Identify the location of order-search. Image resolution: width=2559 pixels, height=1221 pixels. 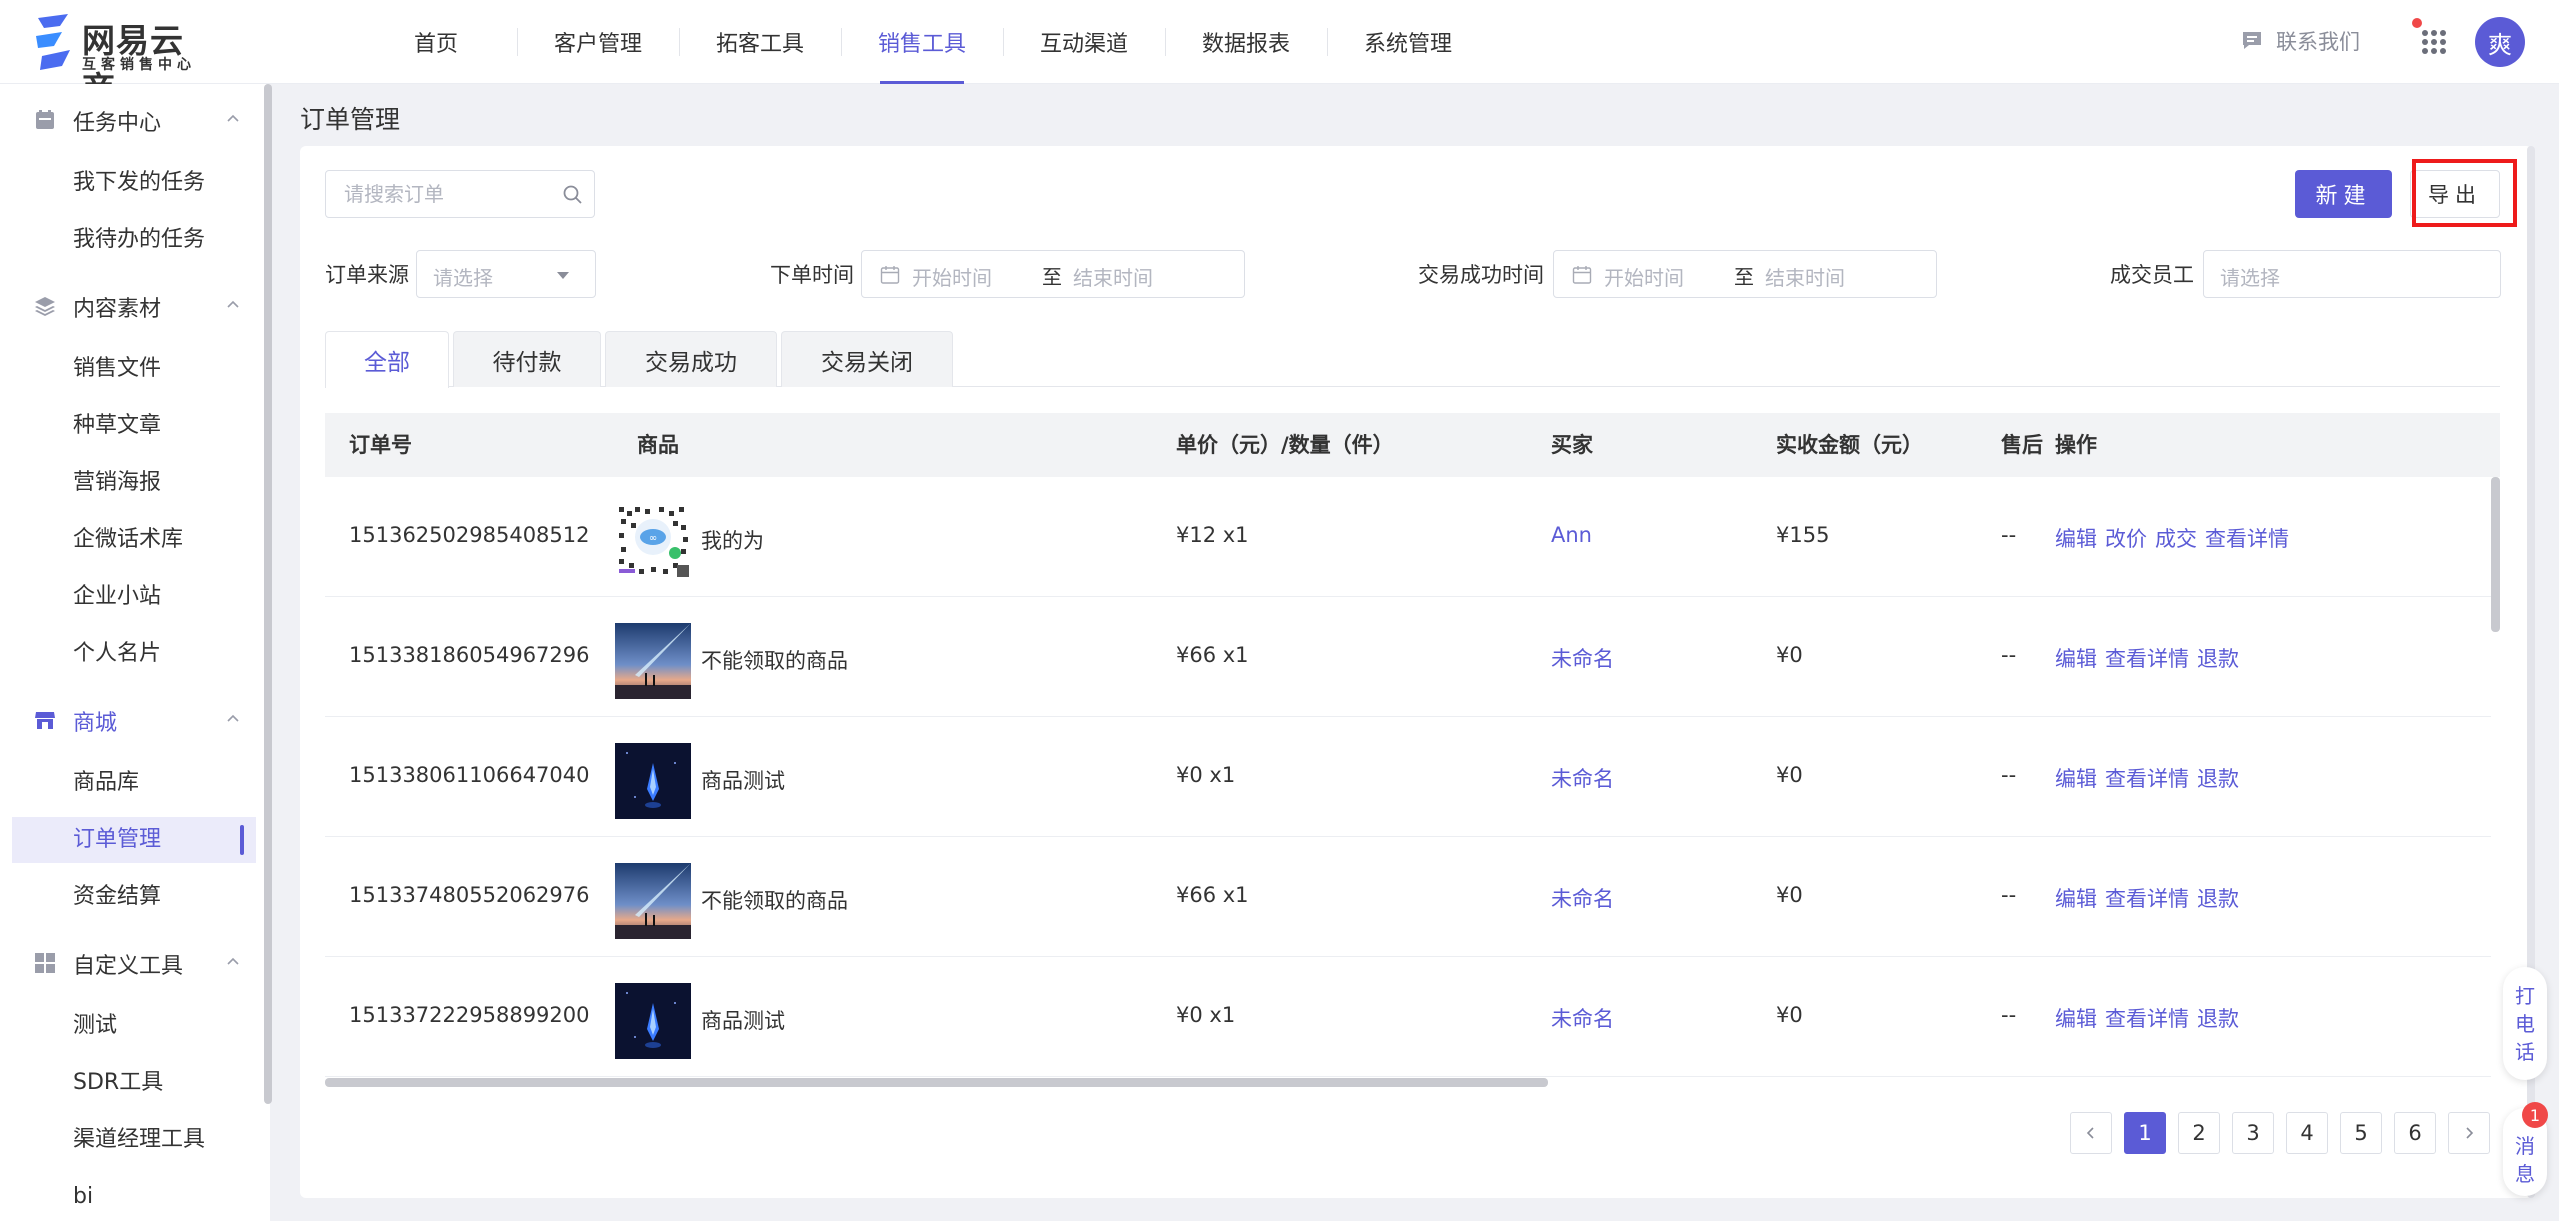
(460, 194).